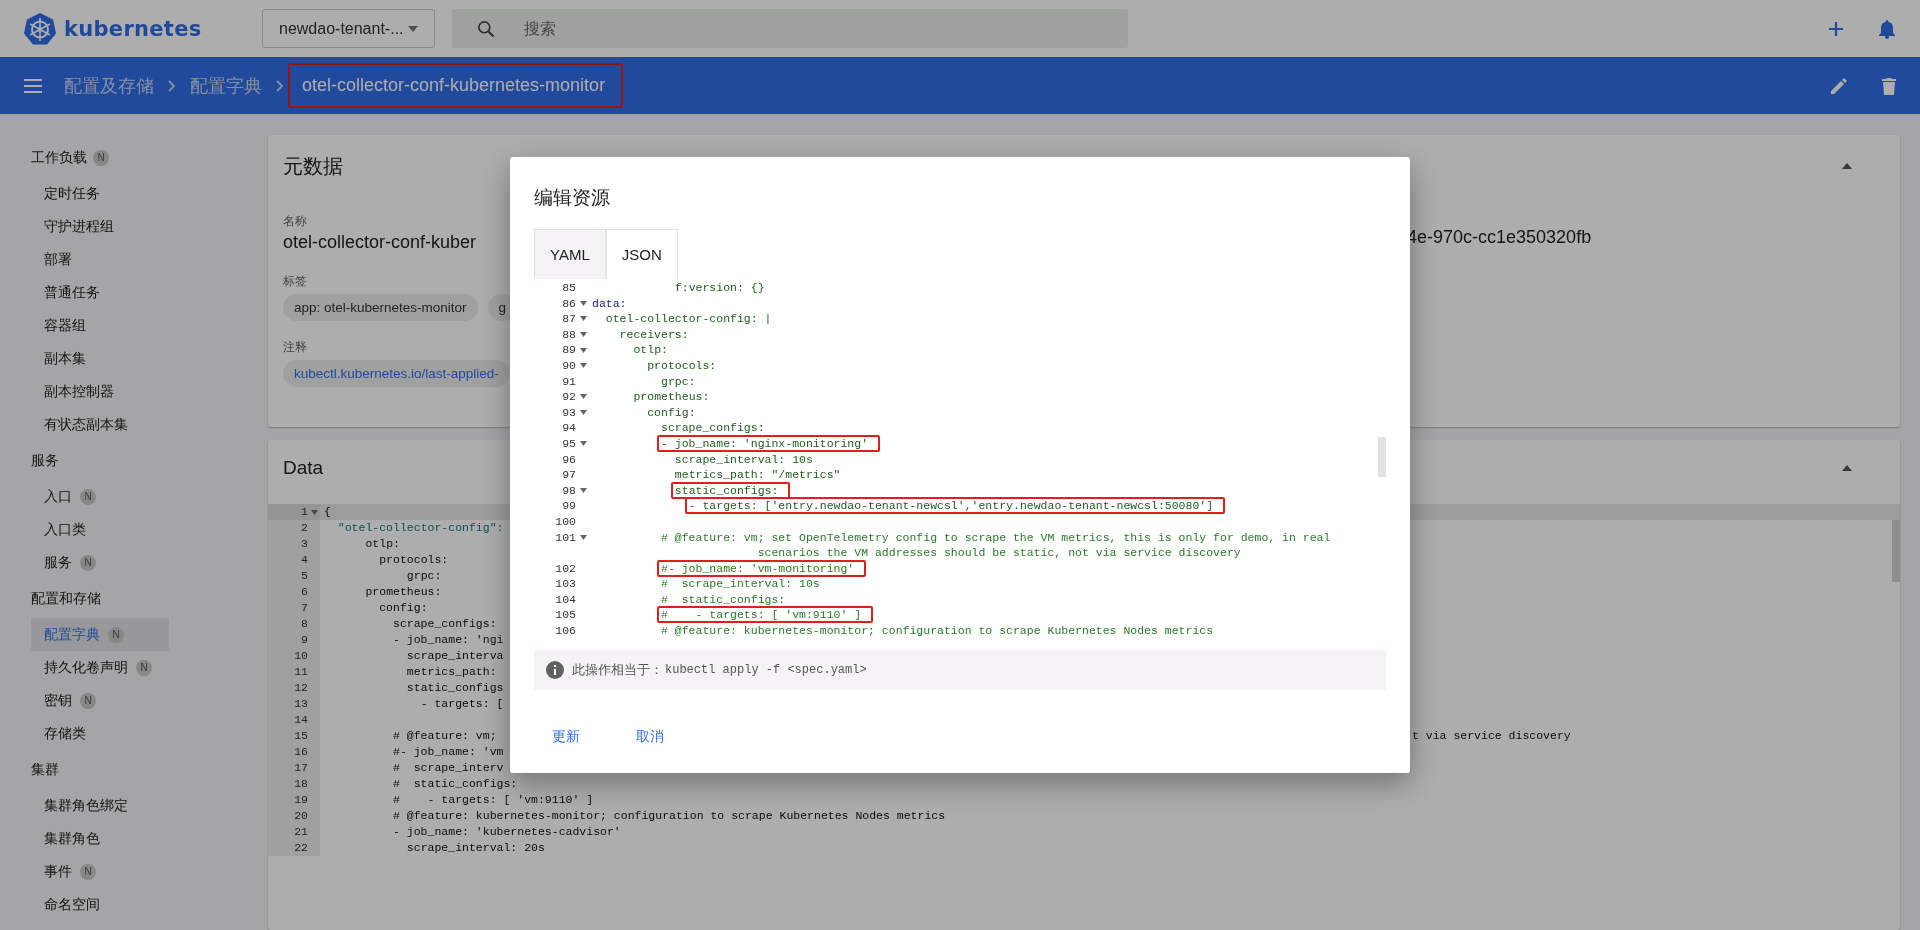  What do you see at coordinates (100, 529) in the screenshot?
I see `sidebar-item: 入口类` at bounding box center [100, 529].